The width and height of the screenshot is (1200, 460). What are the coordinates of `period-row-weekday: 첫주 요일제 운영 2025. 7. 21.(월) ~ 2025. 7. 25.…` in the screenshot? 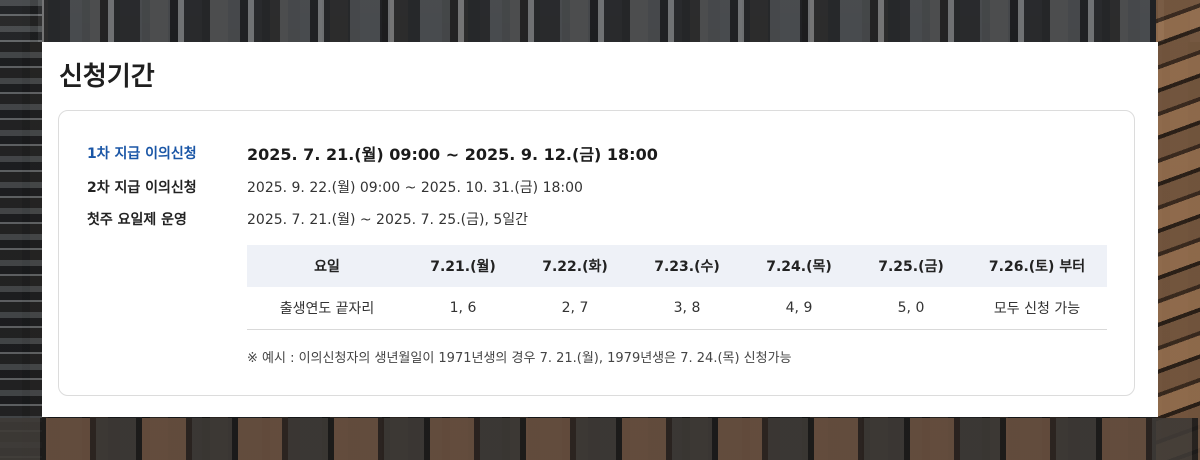 It's located at (307, 219).